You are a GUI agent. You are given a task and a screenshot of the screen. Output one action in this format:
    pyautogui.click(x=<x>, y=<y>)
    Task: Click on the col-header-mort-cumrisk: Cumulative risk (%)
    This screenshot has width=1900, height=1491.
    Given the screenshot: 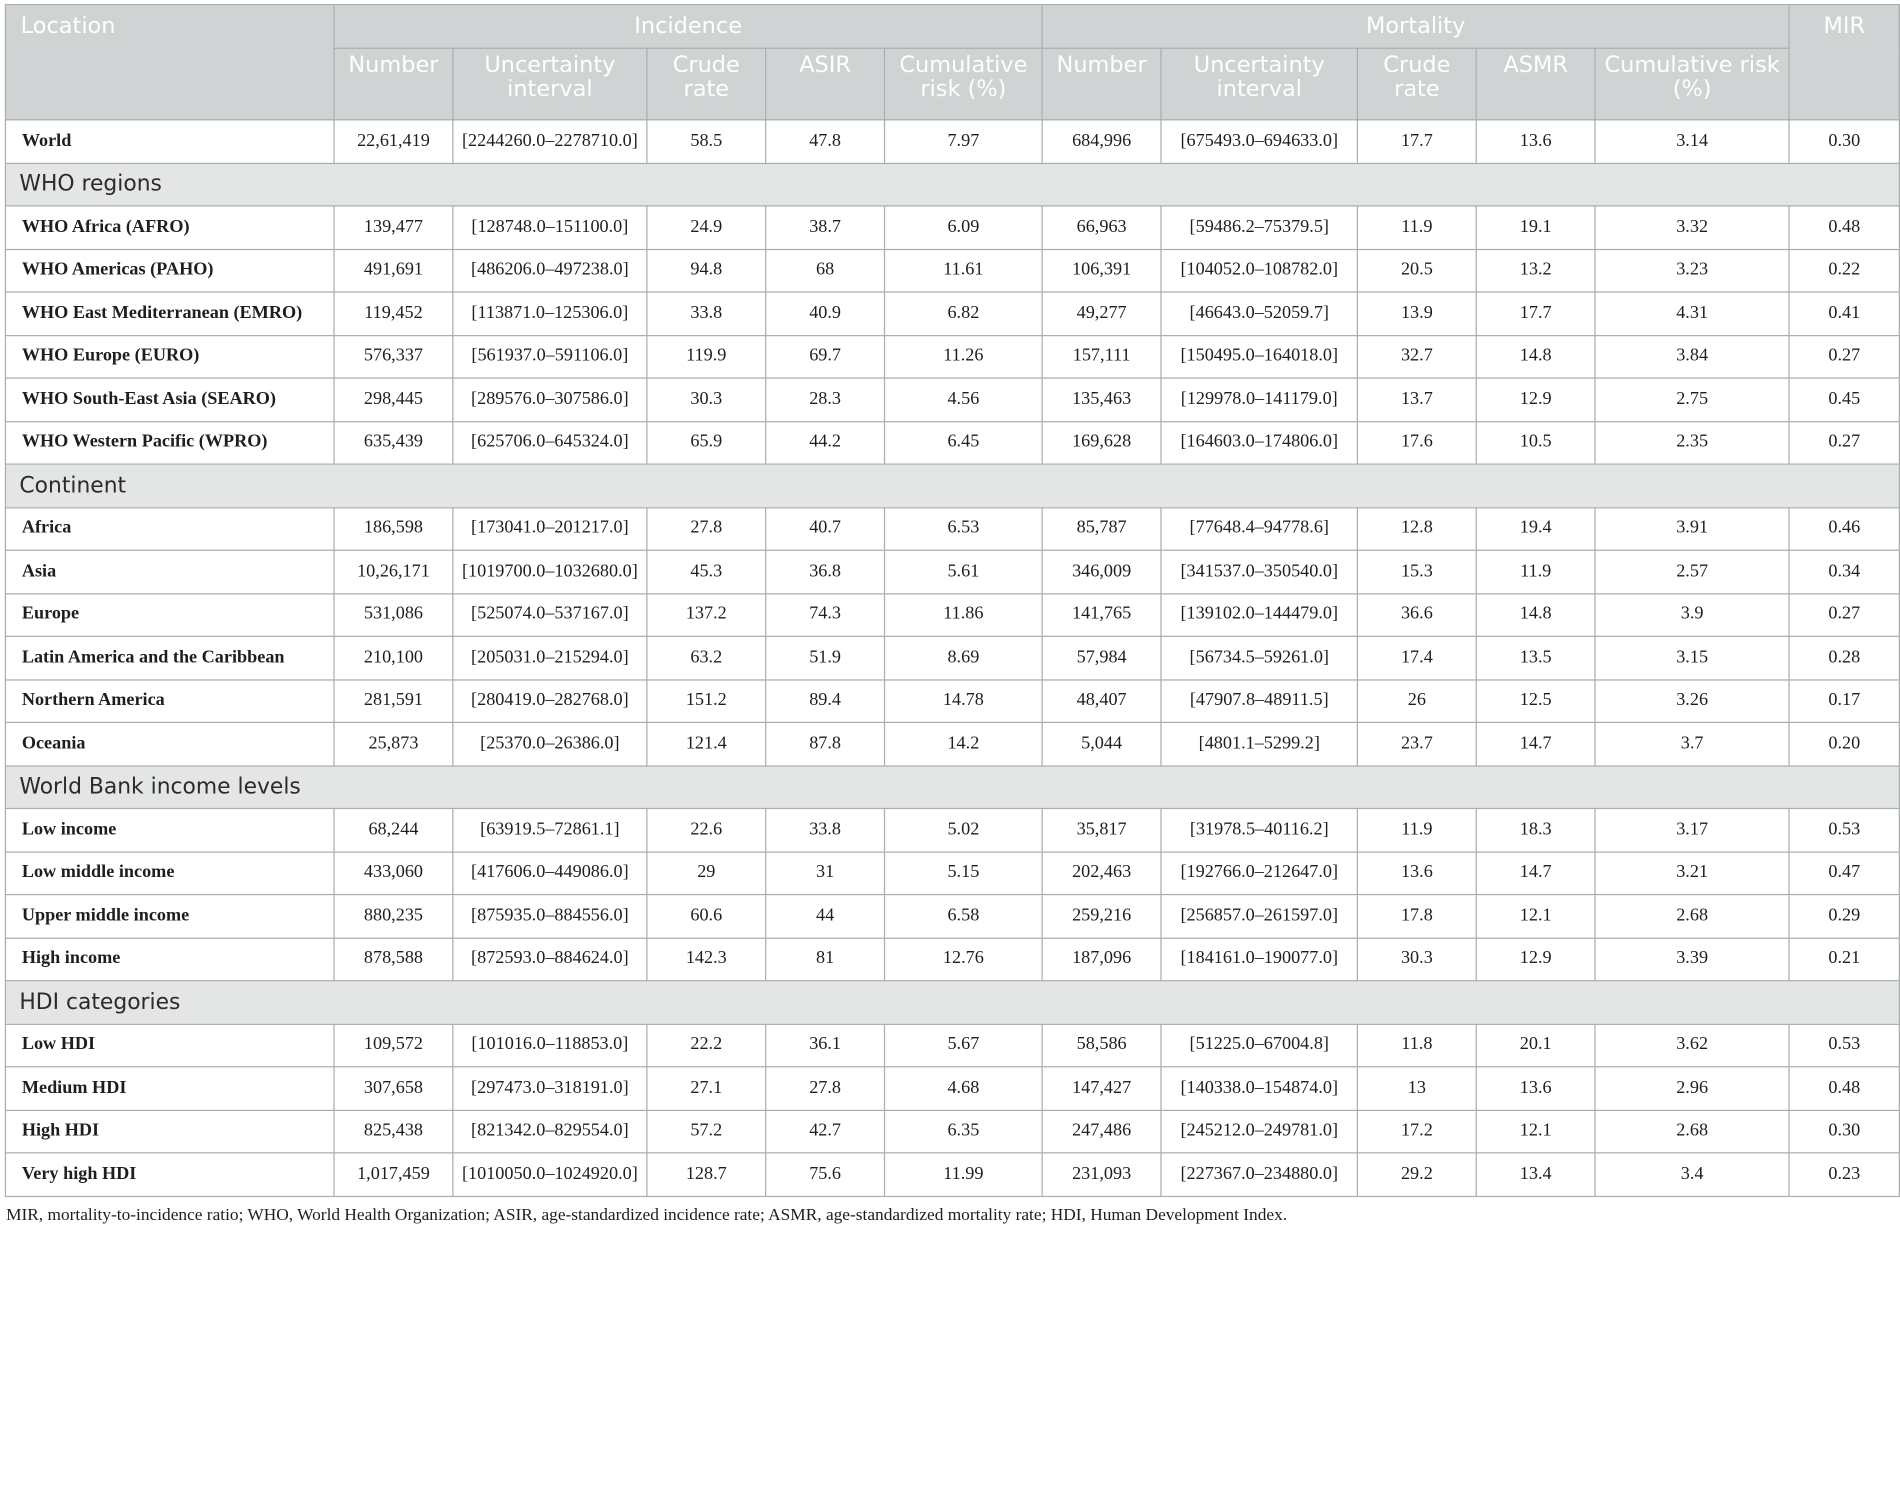 What is the action you would take?
    pyautogui.click(x=1692, y=84)
    